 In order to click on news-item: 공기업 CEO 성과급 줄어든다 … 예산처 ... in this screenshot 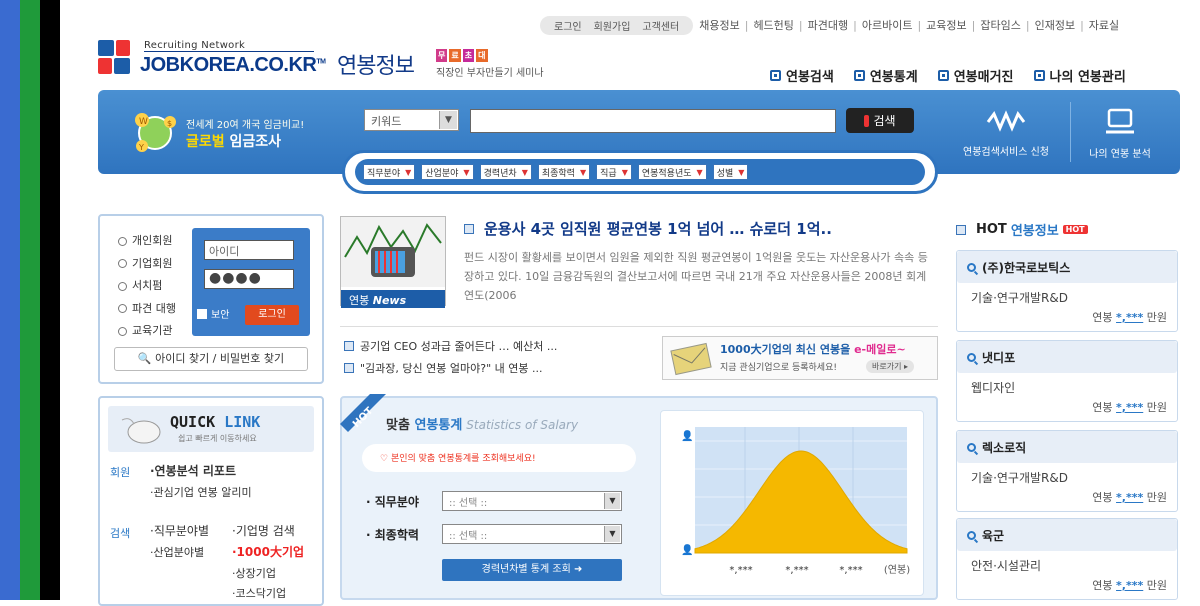, I will do `click(450, 346)`.